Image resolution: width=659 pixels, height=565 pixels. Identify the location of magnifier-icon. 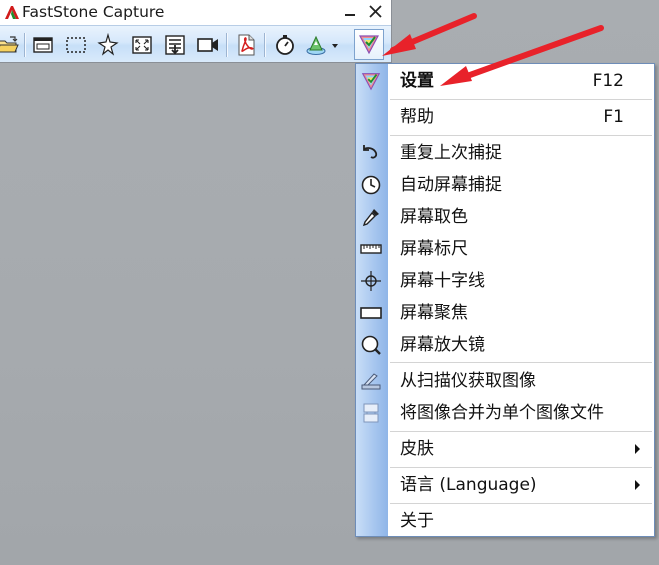
(371, 345).